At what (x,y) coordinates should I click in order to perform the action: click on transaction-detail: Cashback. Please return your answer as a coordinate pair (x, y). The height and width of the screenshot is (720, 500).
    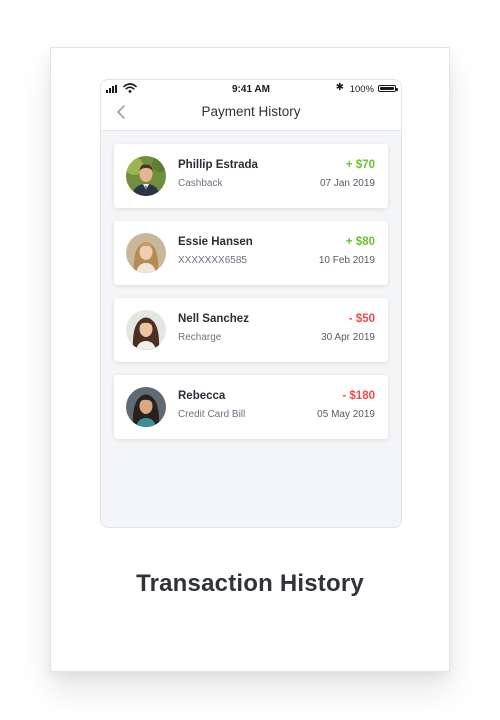
    Looking at the image, I should click on (200, 183).